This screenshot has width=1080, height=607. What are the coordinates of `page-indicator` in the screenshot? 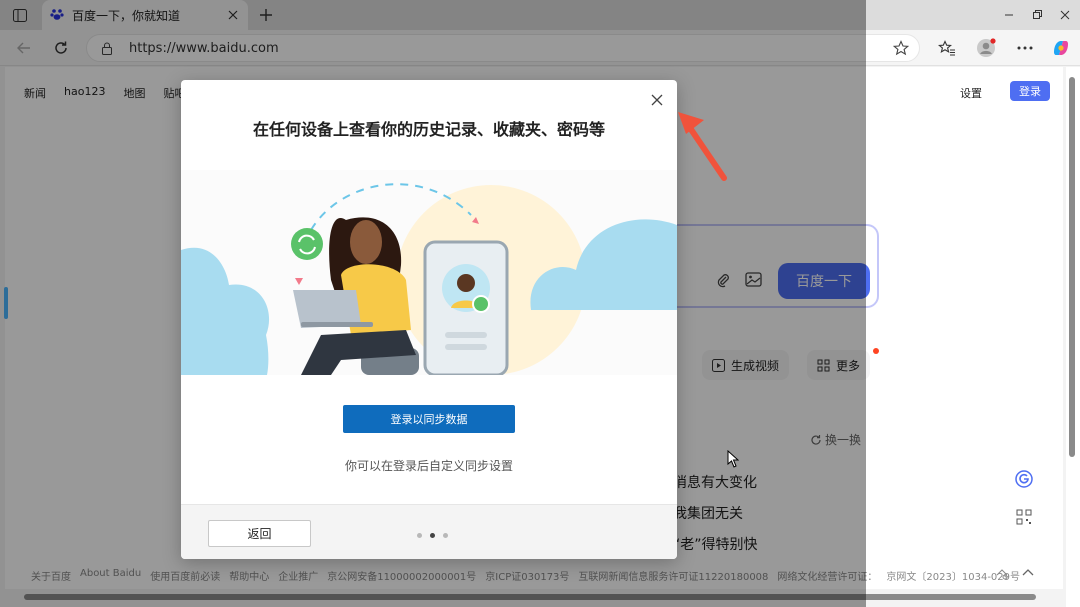 It's located at (432, 535).